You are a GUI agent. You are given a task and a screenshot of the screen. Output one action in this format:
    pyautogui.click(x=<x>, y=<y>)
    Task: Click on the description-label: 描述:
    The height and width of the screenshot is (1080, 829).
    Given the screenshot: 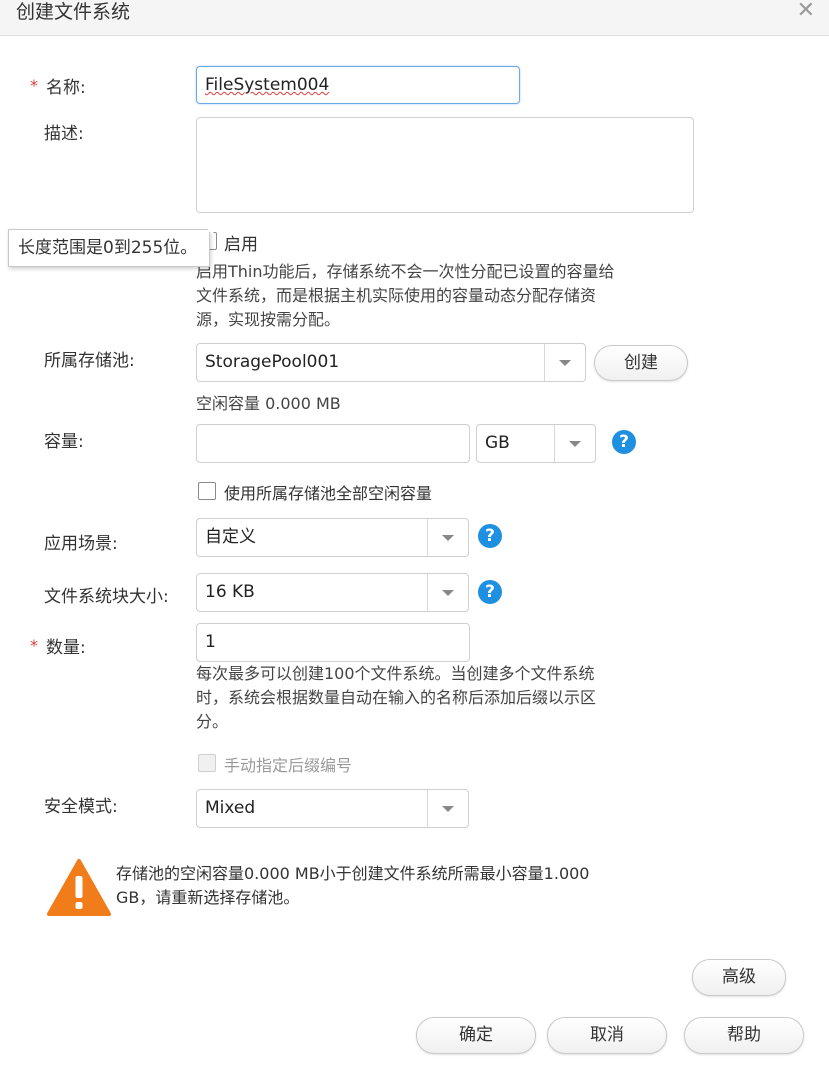 What is the action you would take?
    pyautogui.click(x=64, y=134)
    